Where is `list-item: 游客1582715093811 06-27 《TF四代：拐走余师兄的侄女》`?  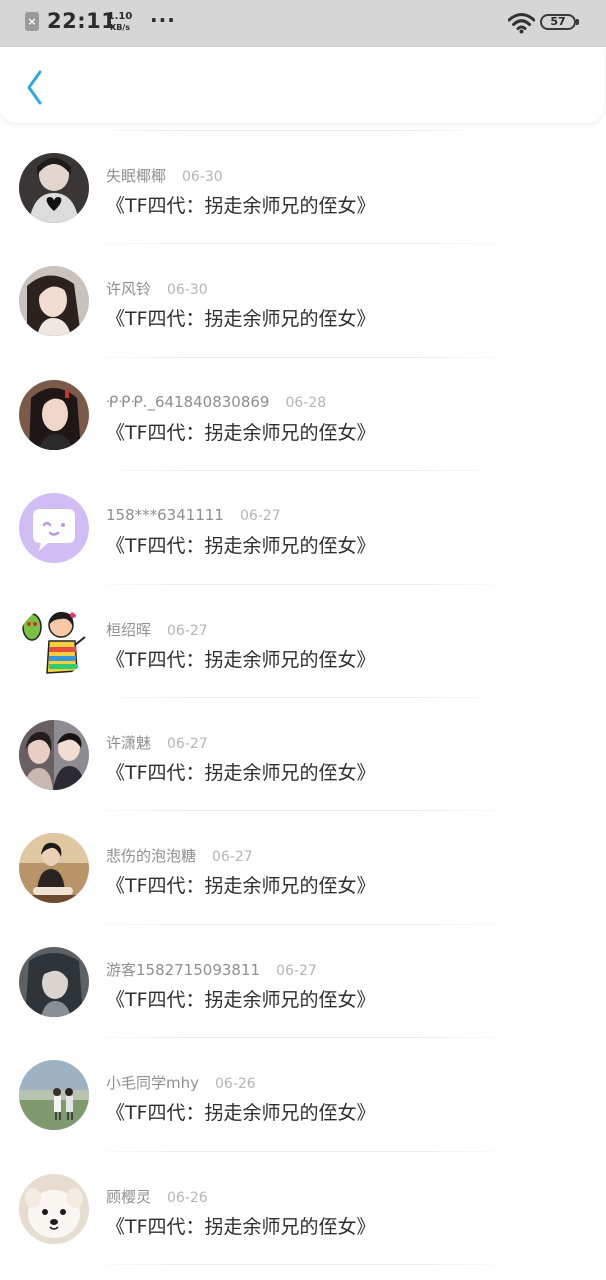 list-item: 游客1582715093811 06-27 《TF四代：拐走余师兄的侄女》 is located at coordinates (303, 982).